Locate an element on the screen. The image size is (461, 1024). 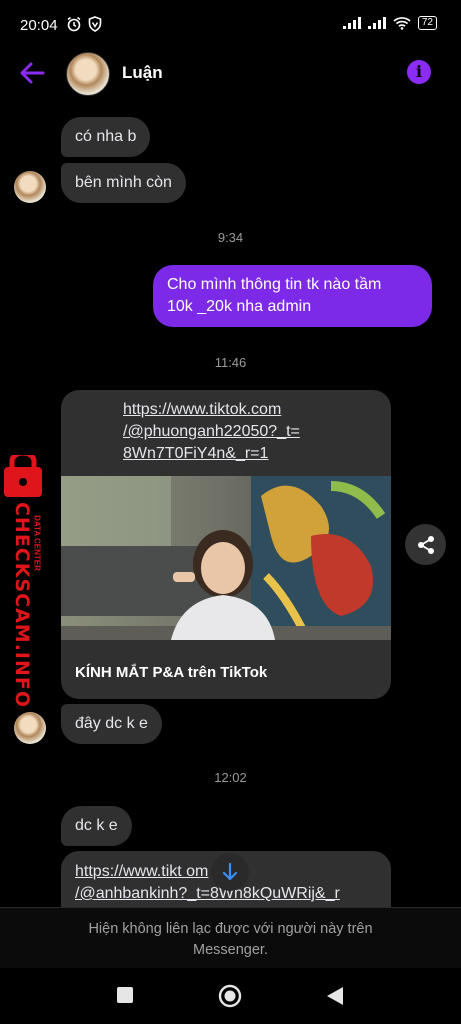
alarm-icon is located at coordinates (74, 24).